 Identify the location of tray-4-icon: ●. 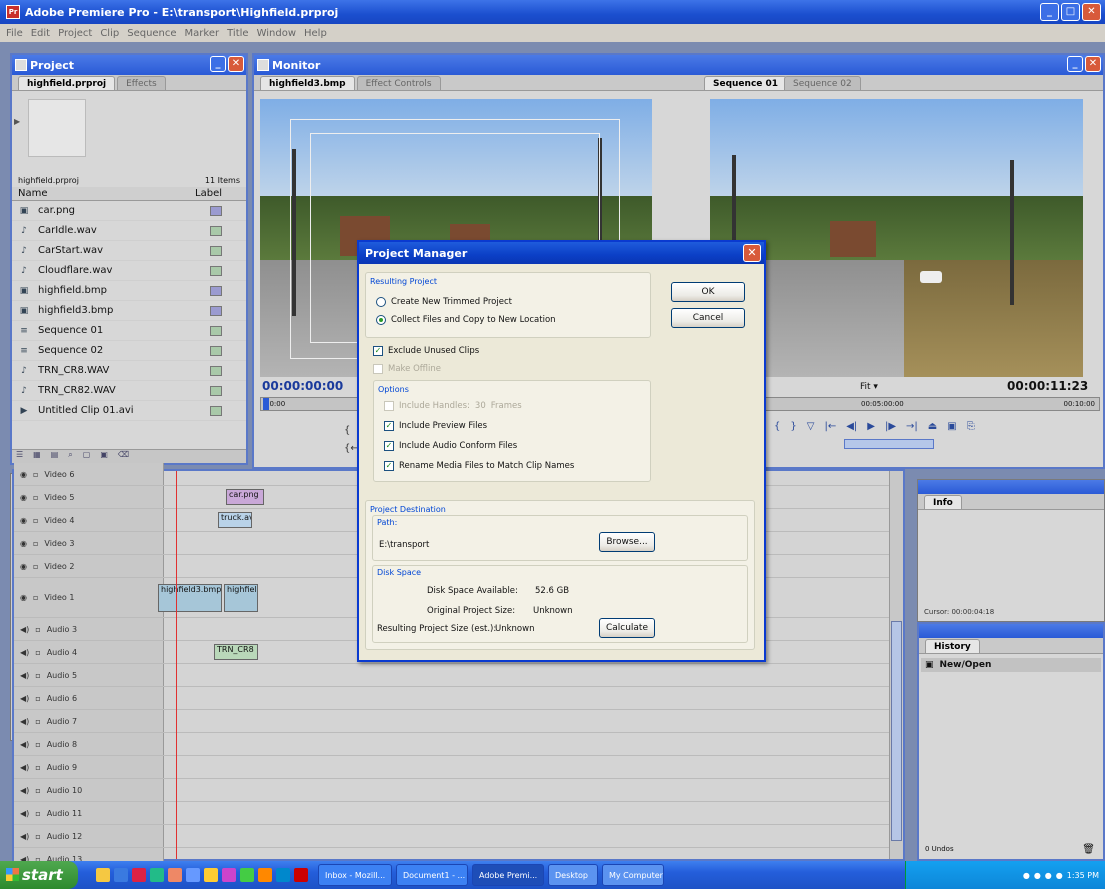
(1059, 875).